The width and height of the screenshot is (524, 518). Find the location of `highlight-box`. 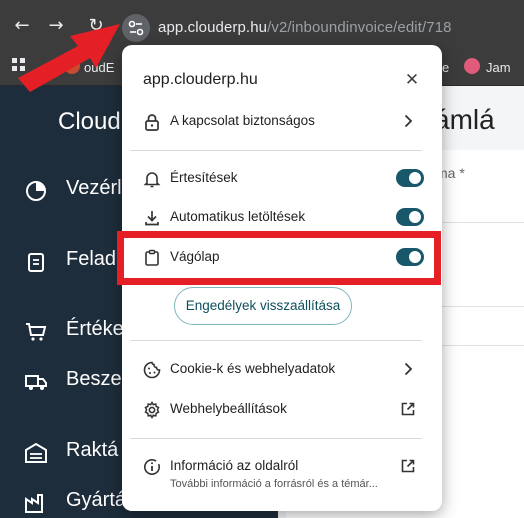

highlight-box is located at coordinates (279, 258).